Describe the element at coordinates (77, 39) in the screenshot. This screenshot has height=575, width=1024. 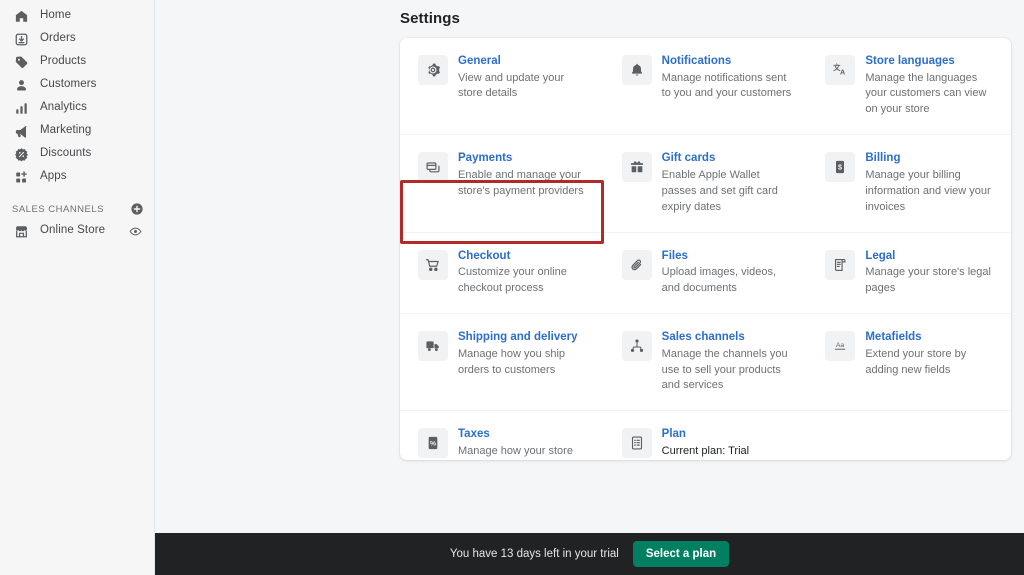
I see `sidebar-item-orders: Orders` at that location.